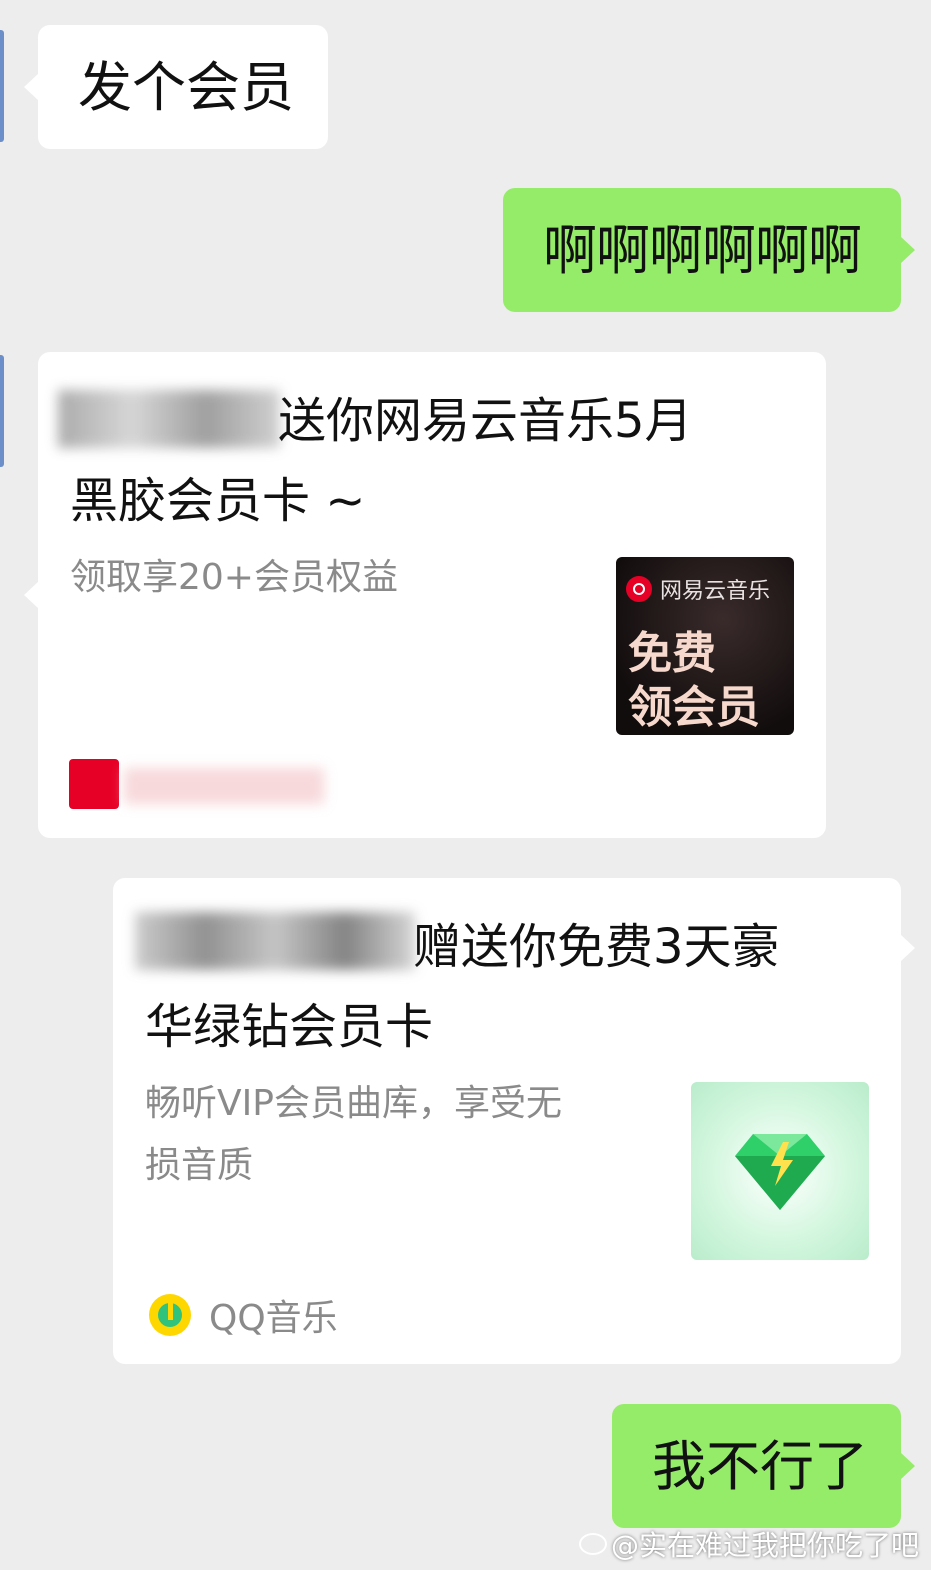 The width and height of the screenshot is (931, 1570). What do you see at coordinates (702, 250) in the screenshot?
I see `message-text: 啊啊啊啊啊啊` at bounding box center [702, 250].